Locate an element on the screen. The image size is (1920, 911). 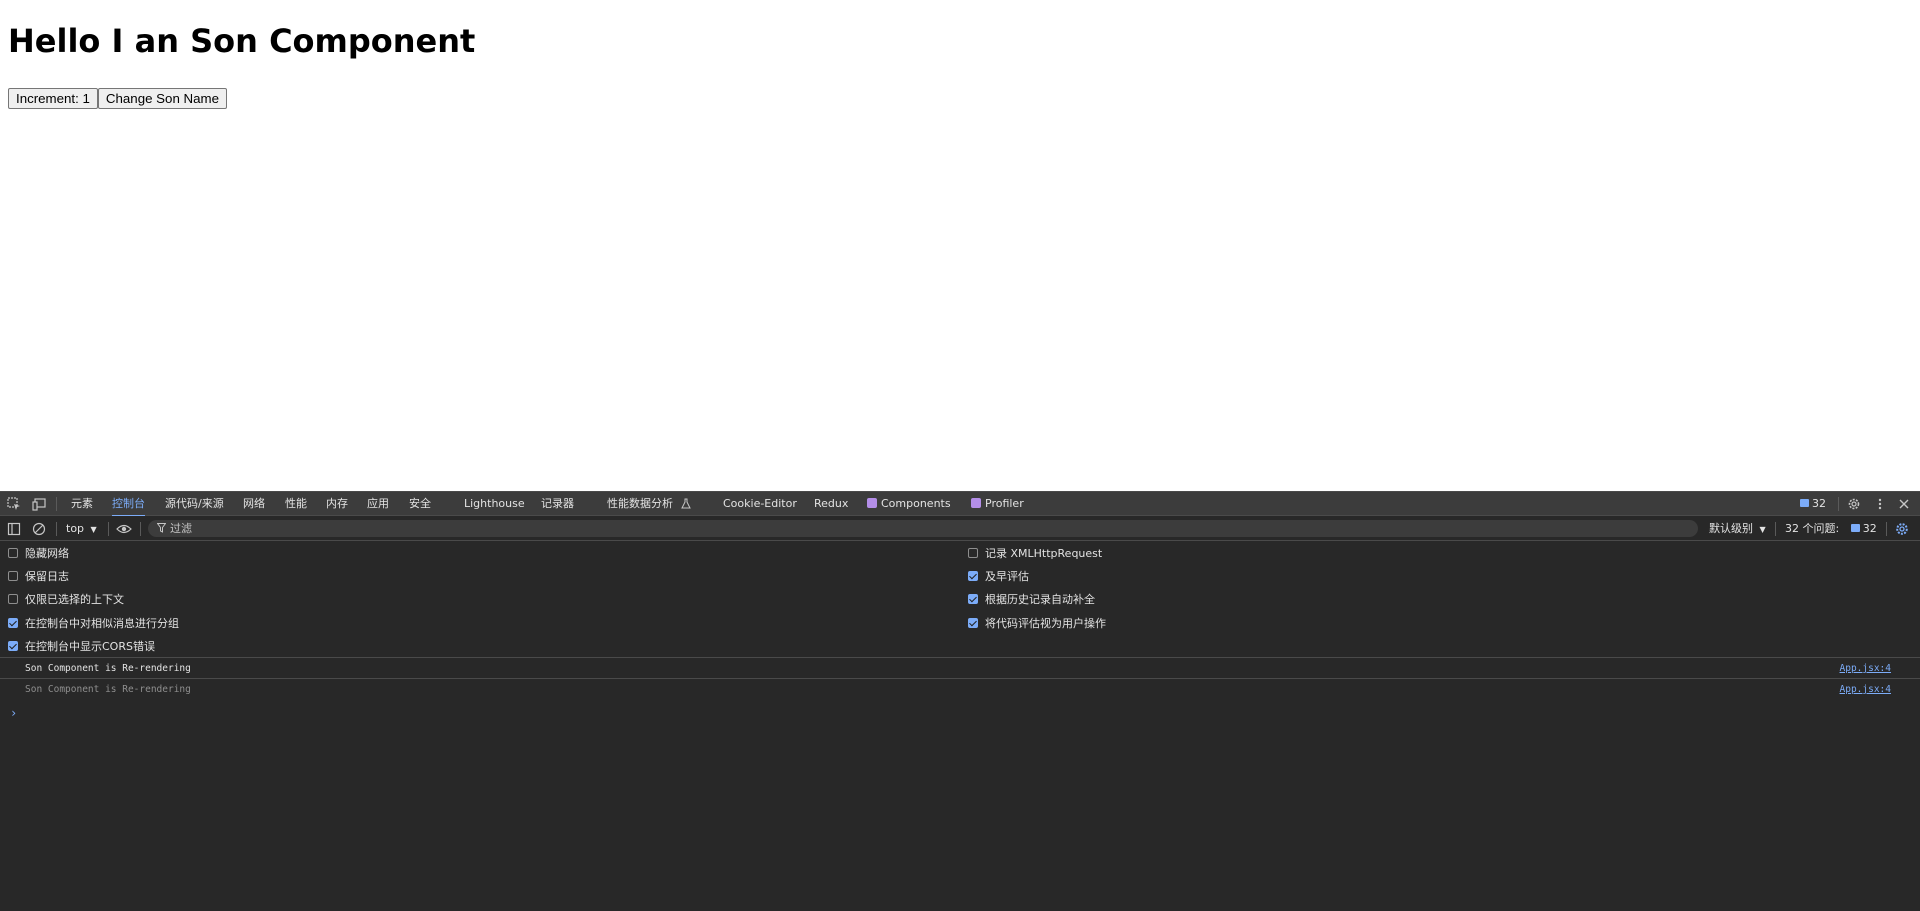
sidebar-toggle-icon is located at coordinates (14, 529).